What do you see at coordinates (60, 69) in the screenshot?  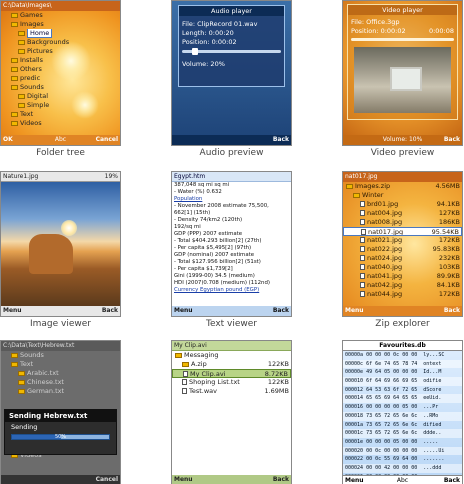 I see `list-item: Others` at bounding box center [60, 69].